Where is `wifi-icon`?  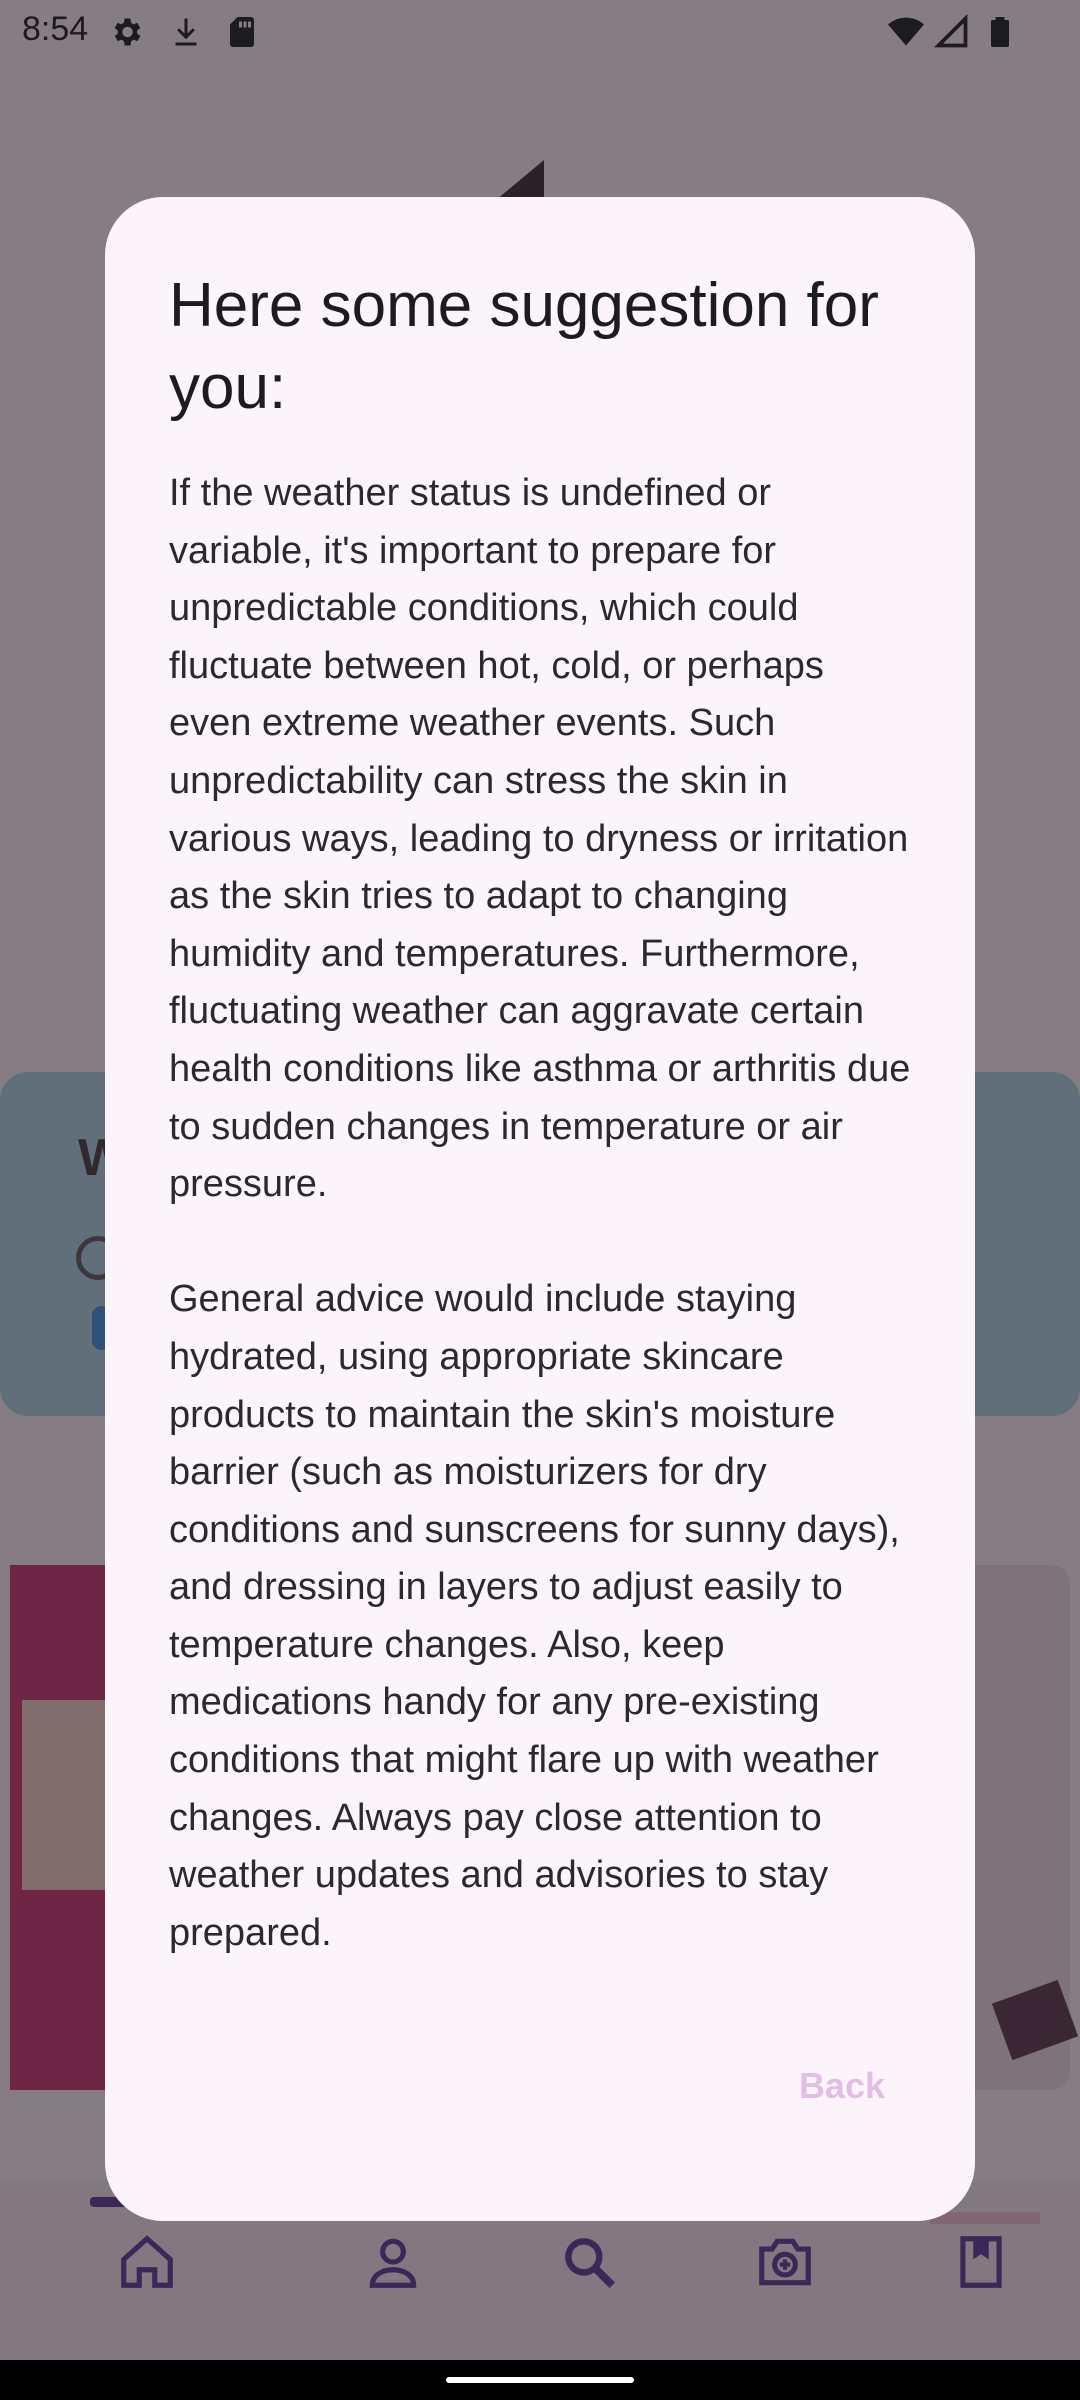
wifi-icon is located at coordinates (906, 32).